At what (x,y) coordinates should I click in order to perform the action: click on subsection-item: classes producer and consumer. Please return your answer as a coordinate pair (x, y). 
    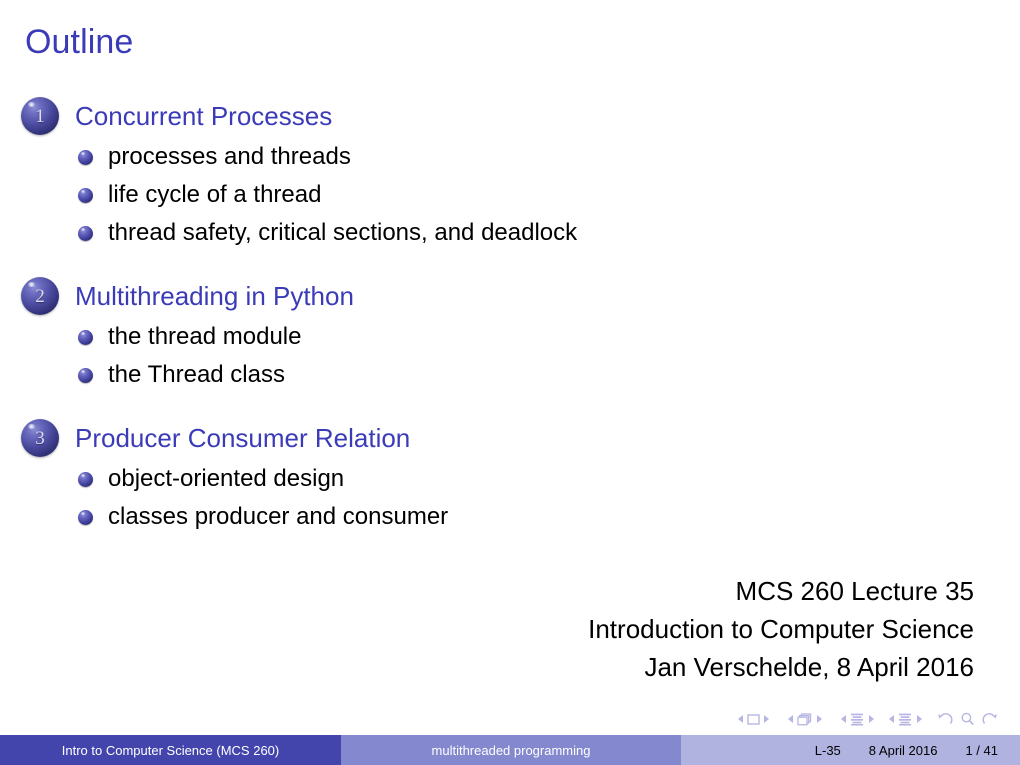
    Looking at the image, I should click on (510, 517).